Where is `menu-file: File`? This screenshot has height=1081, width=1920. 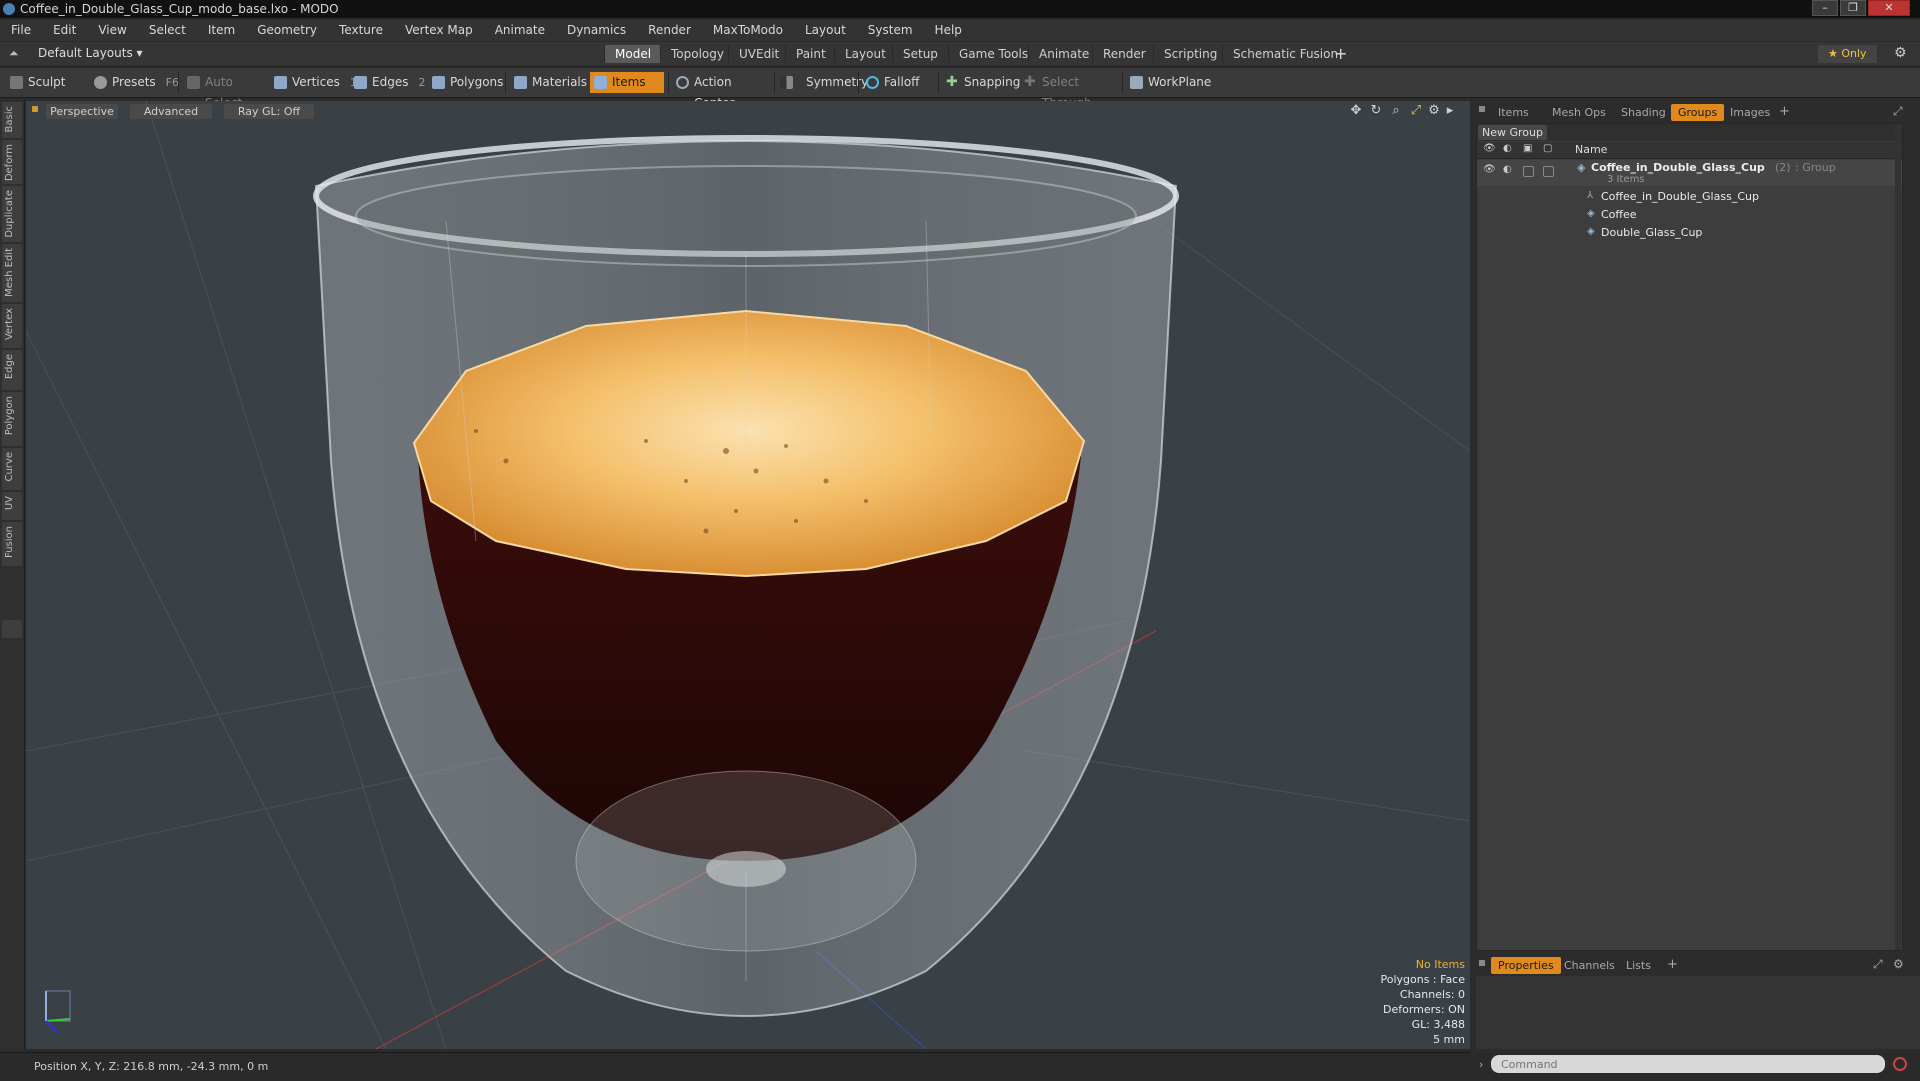
menu-file: File is located at coordinates (21, 30).